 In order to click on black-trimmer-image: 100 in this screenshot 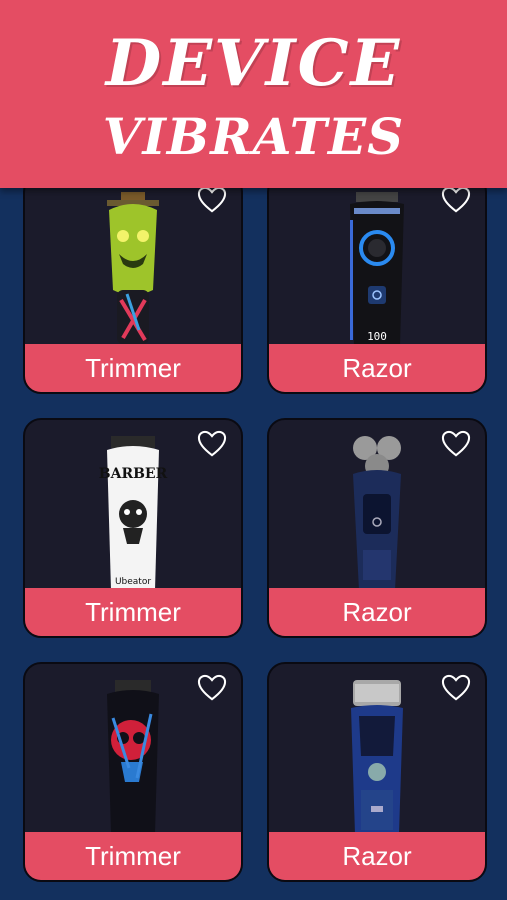, I will do `click(377, 269)`.